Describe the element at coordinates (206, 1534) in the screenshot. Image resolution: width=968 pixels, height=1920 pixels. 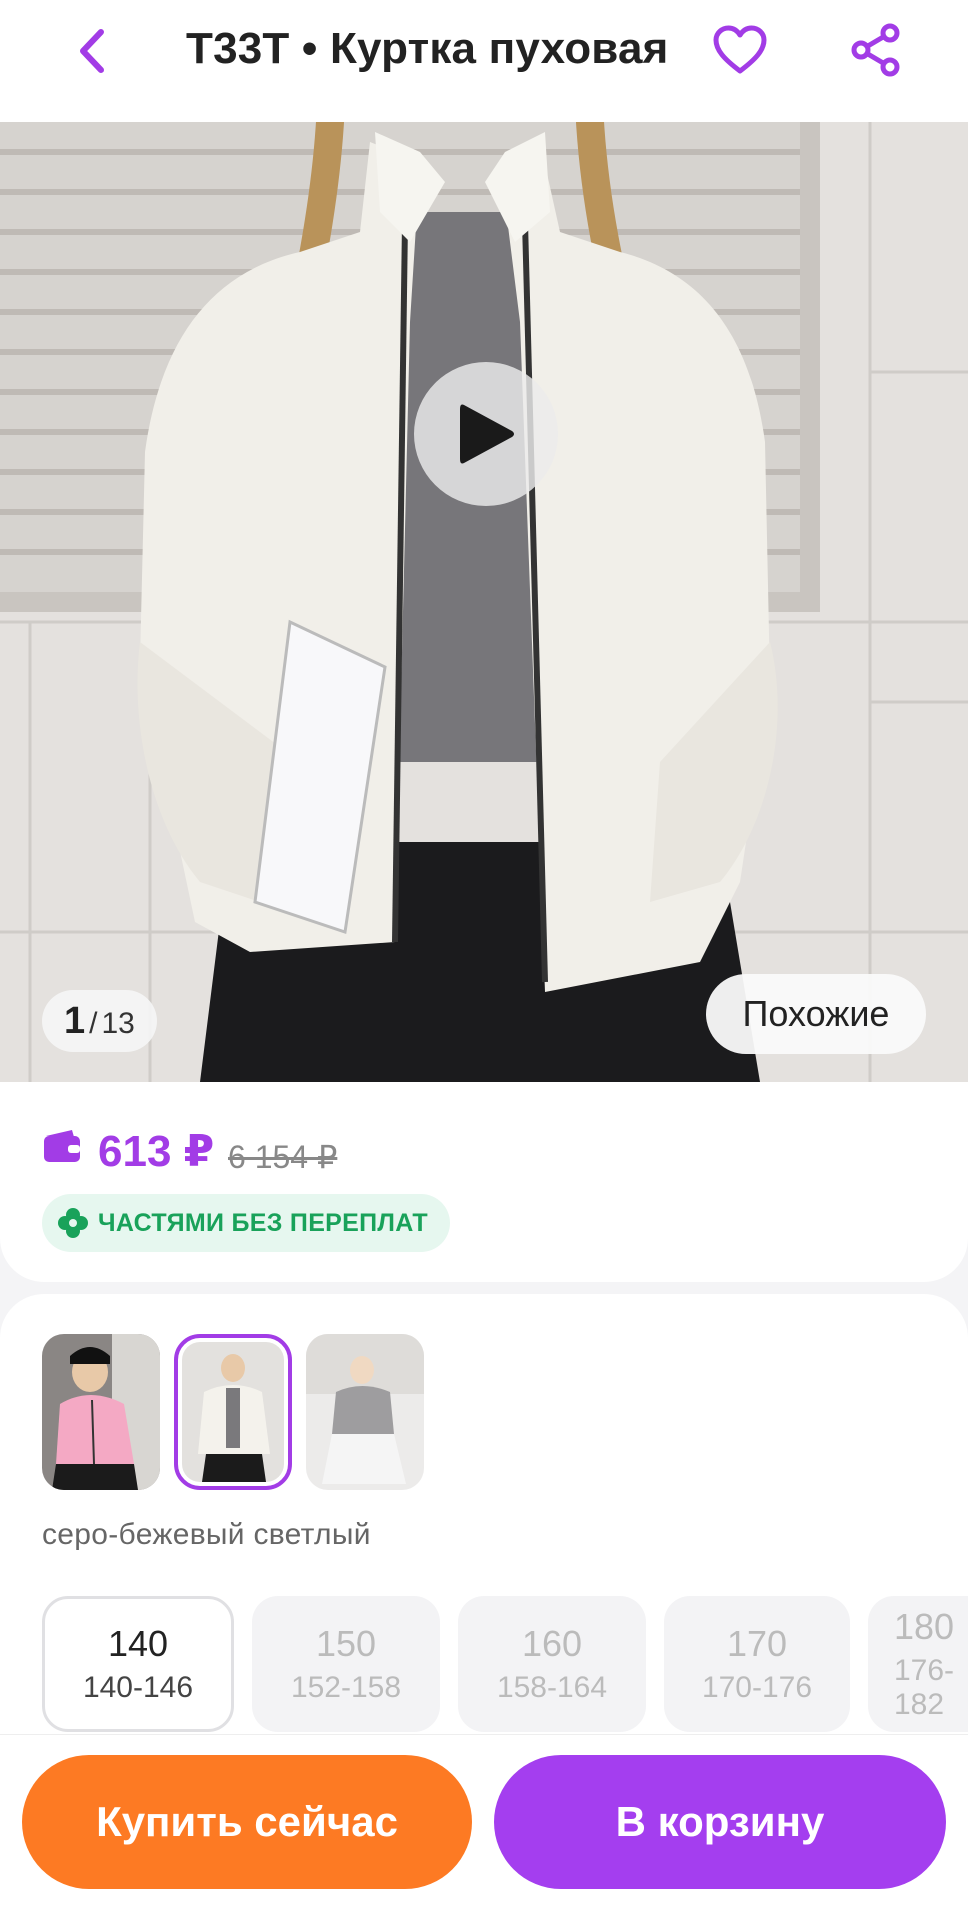
I see `selected-color-name: серо-бежевый светлый` at that location.